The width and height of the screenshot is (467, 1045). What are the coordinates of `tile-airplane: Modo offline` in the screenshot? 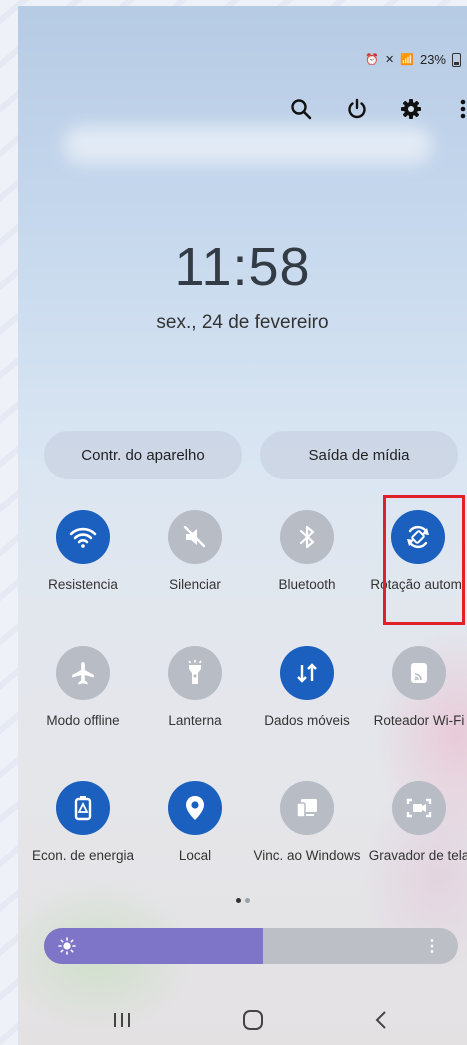 It's located at (83, 687).